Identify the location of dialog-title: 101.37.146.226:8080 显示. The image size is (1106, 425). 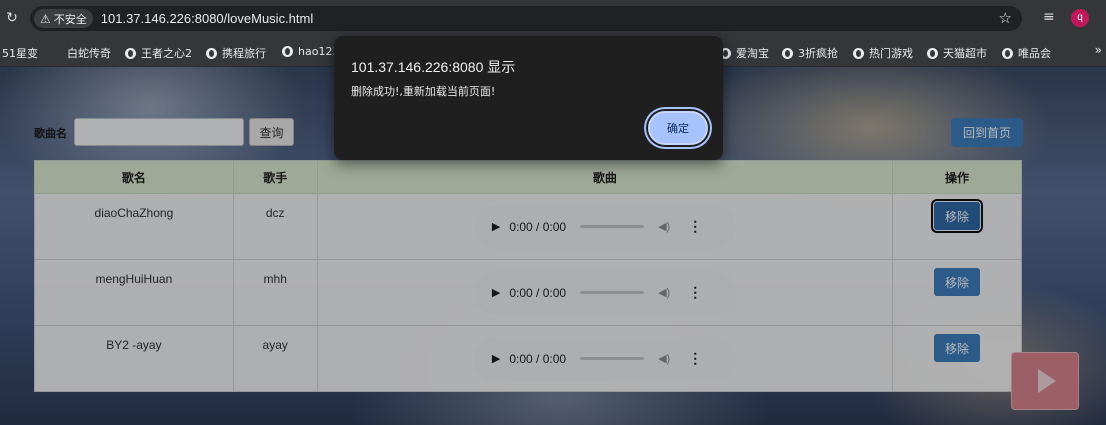
(433, 67).